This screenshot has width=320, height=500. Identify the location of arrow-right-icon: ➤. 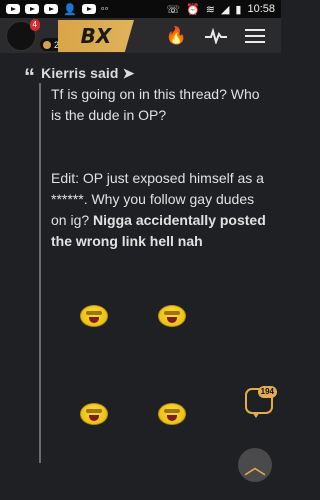
(128, 73).